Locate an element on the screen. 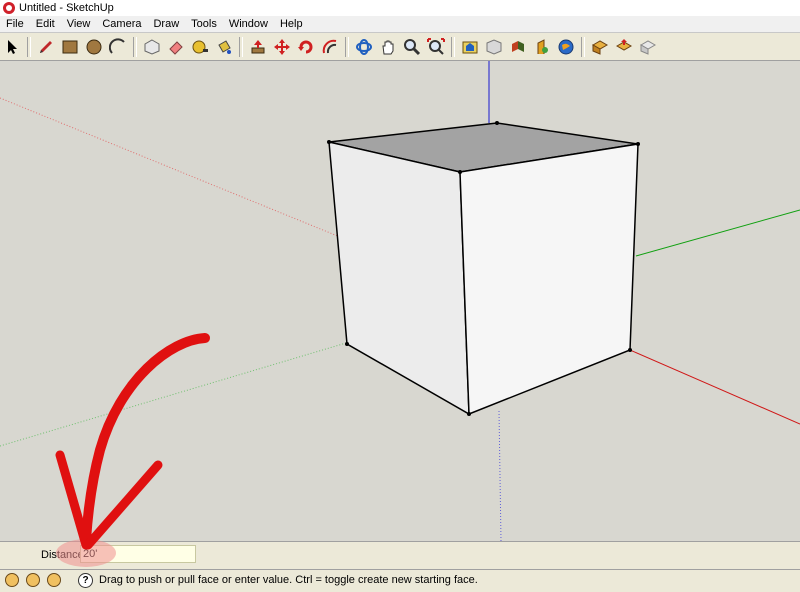 The height and width of the screenshot is (592, 800). credits-icon is located at coordinates (33, 580).